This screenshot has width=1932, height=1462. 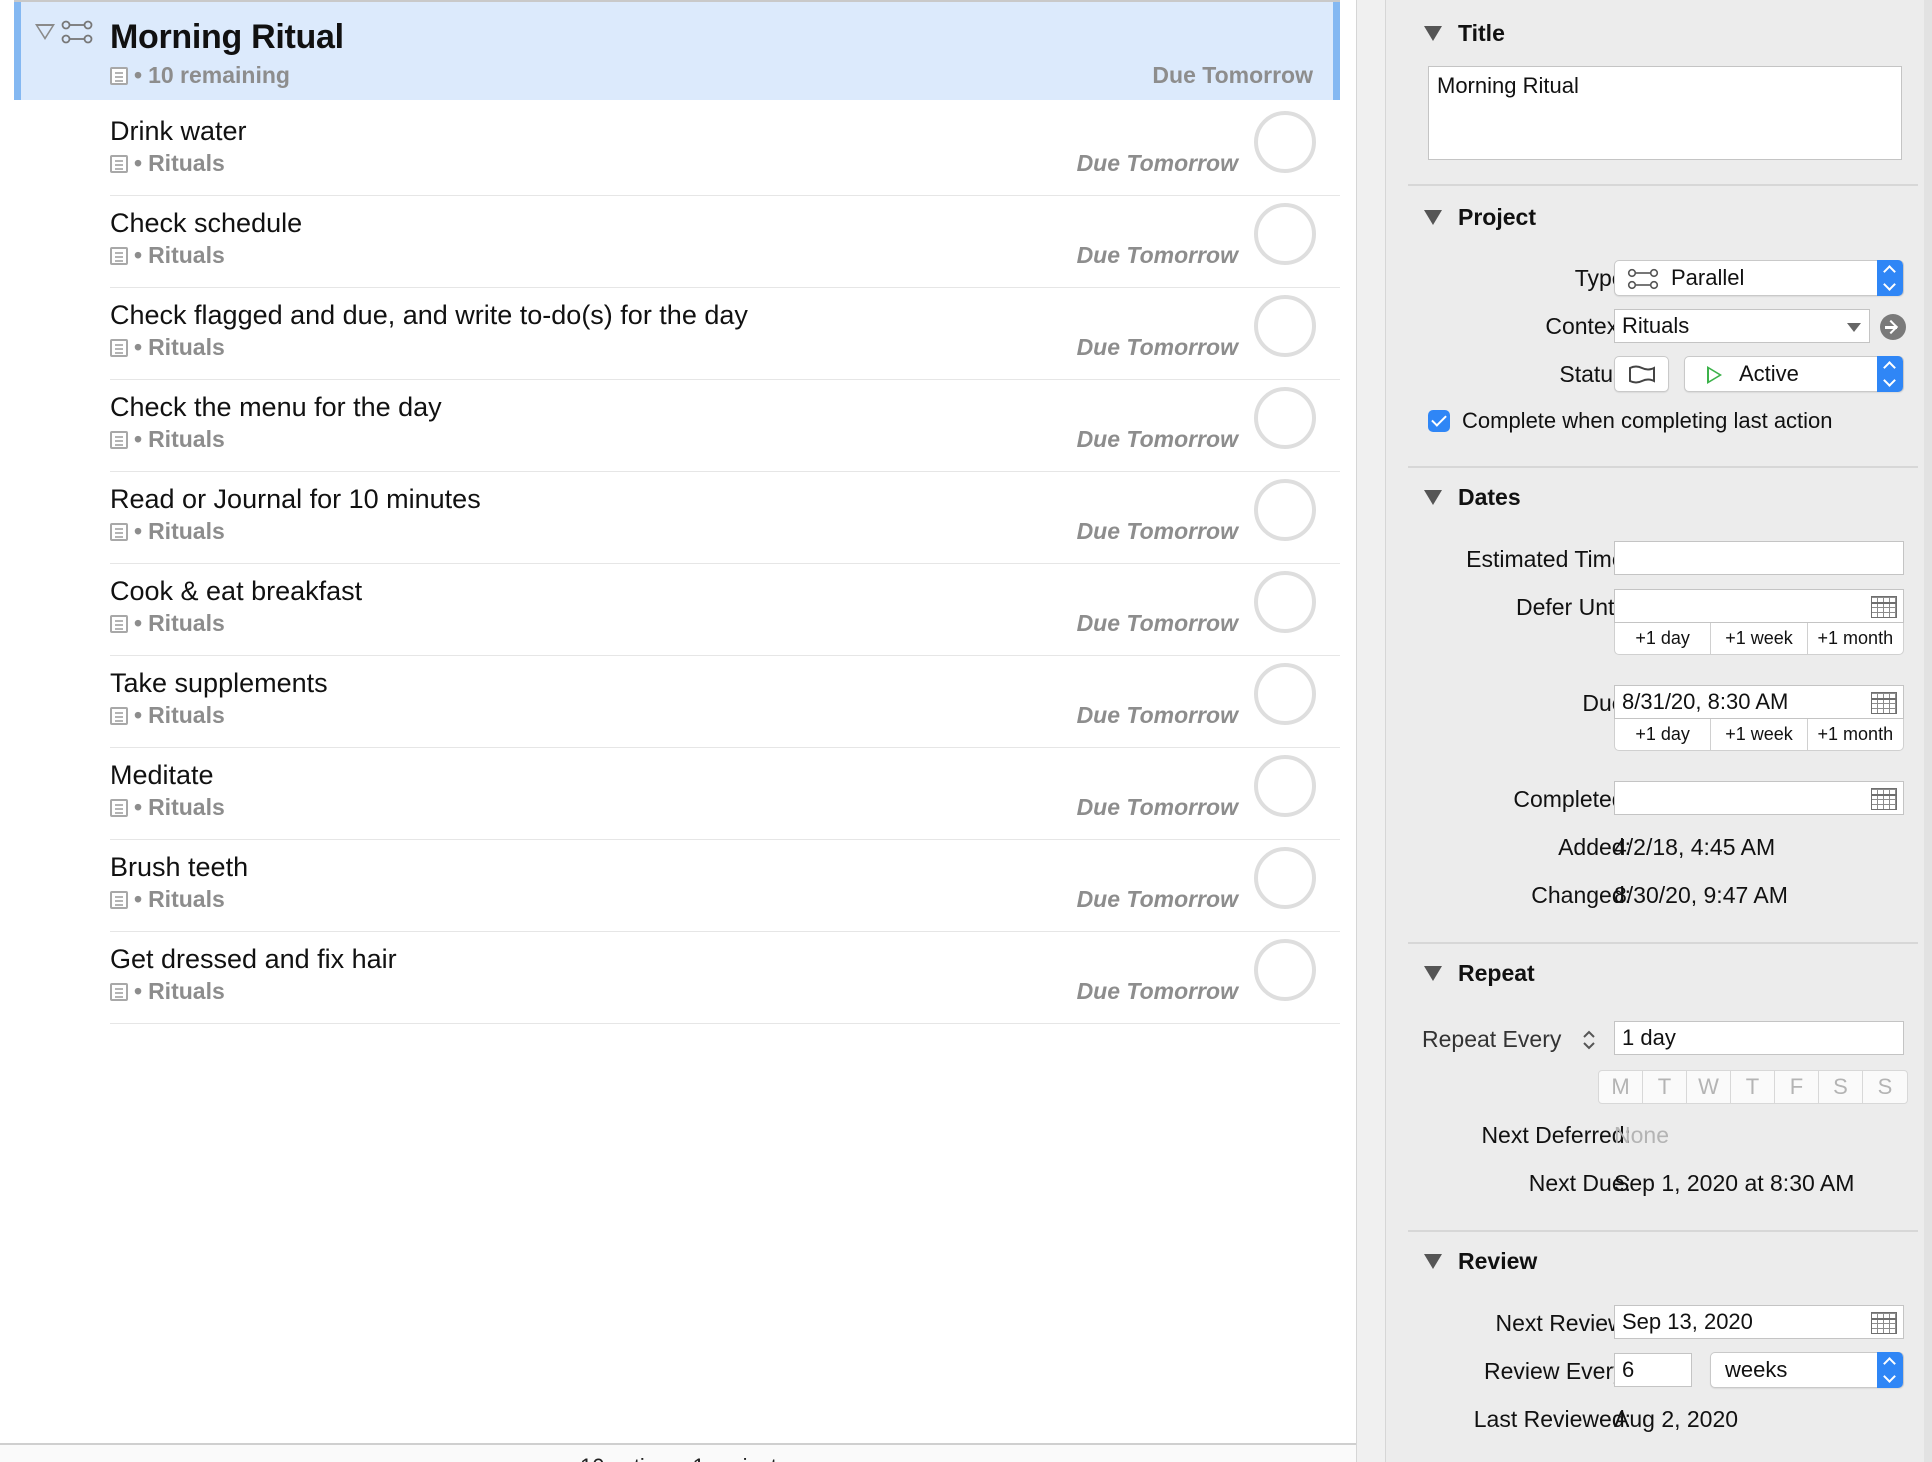 I want to click on review-every-unit-popup: weeks, so click(x=1807, y=1370).